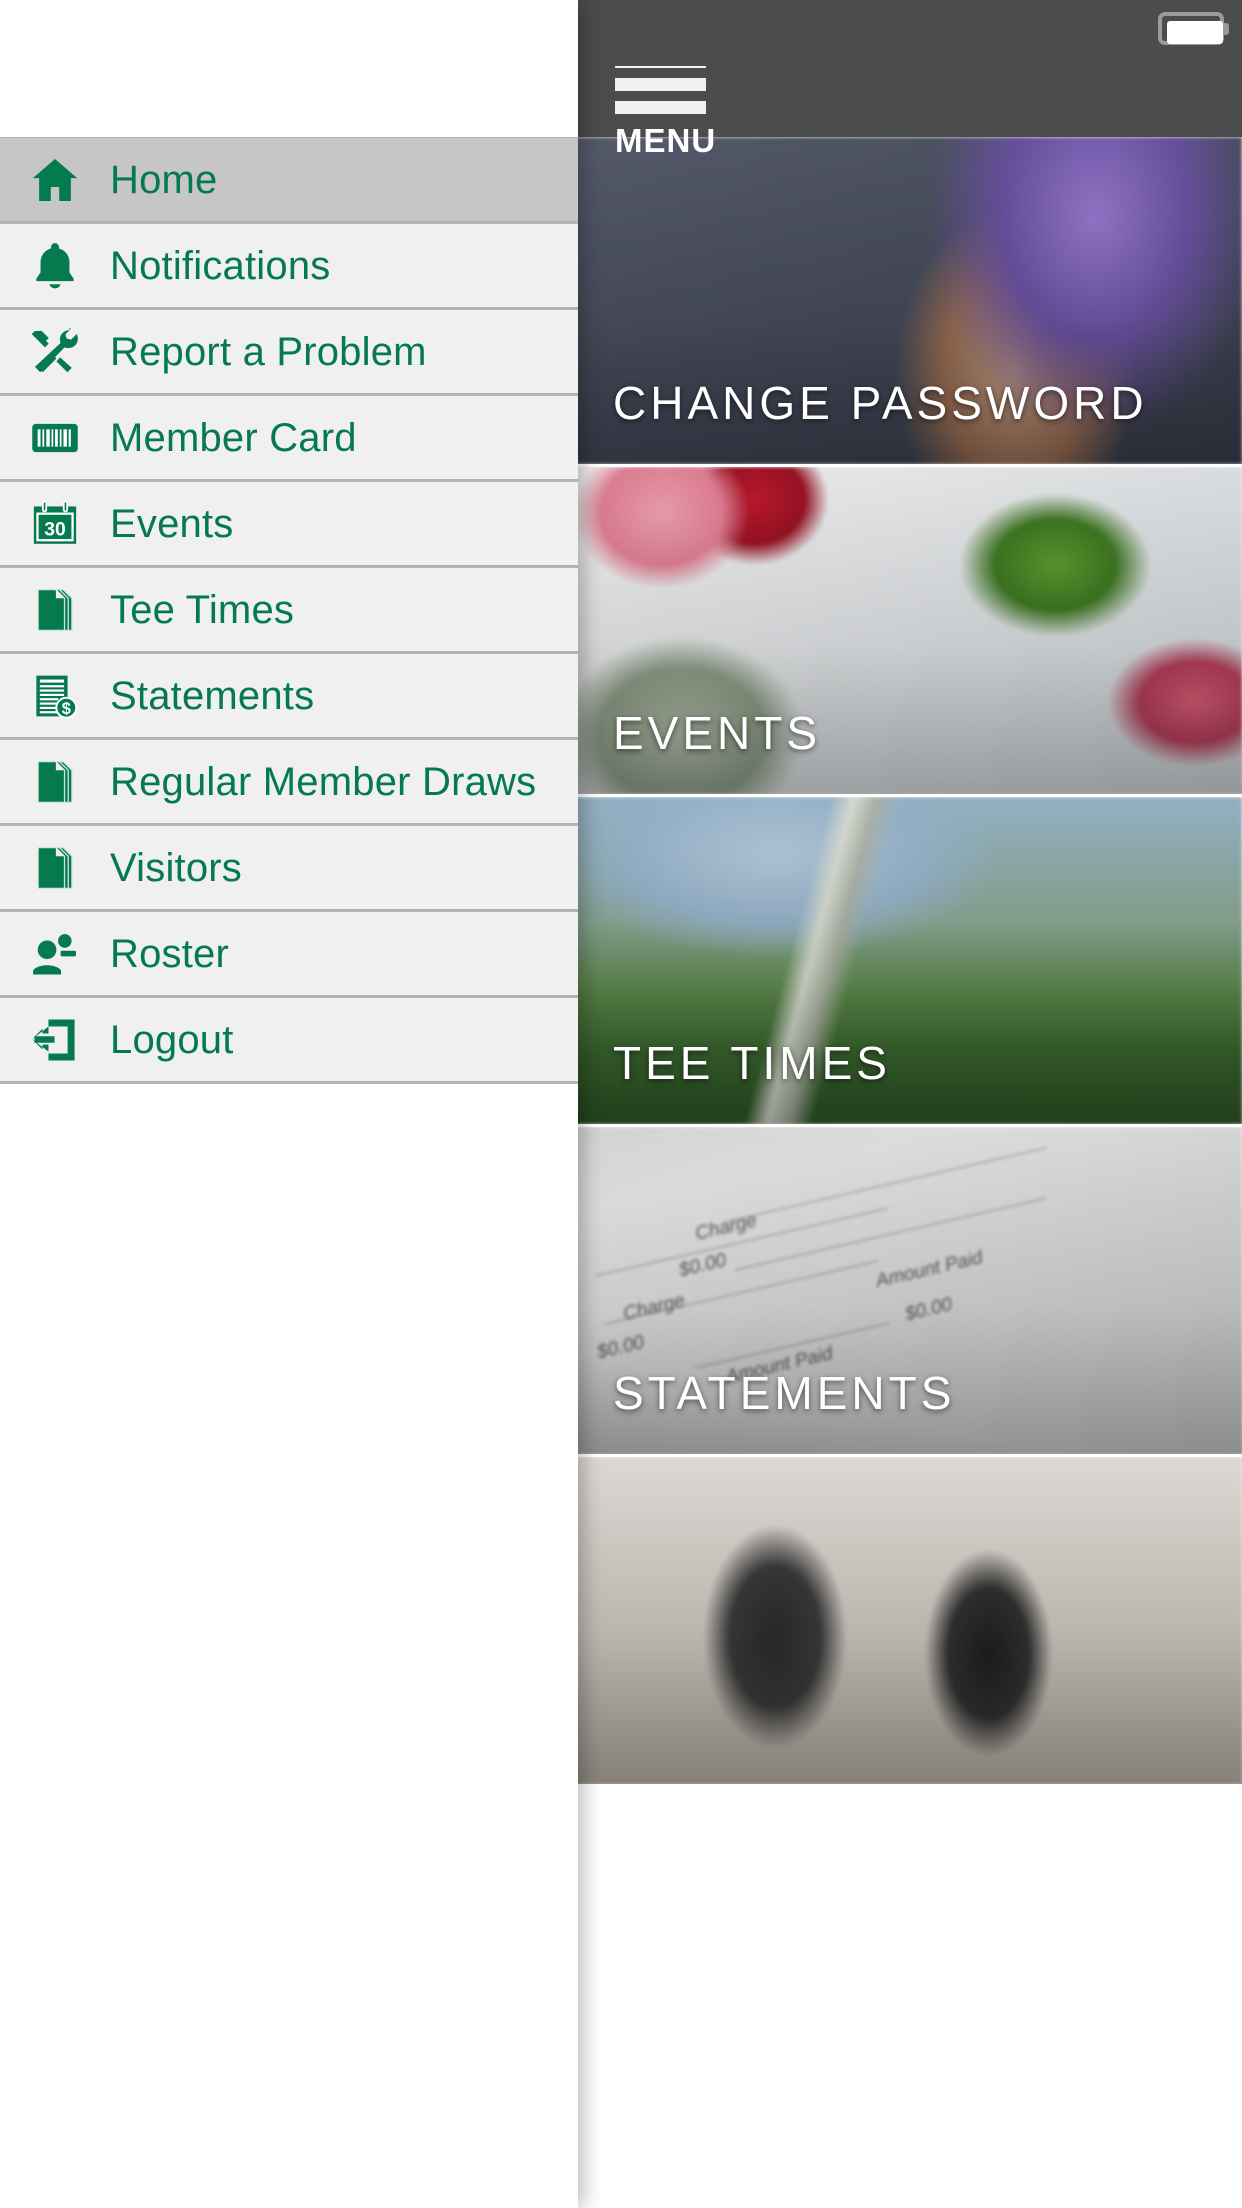 Image resolution: width=1242 pixels, height=2208 pixels. I want to click on tile-overlay, so click(908, 1620).